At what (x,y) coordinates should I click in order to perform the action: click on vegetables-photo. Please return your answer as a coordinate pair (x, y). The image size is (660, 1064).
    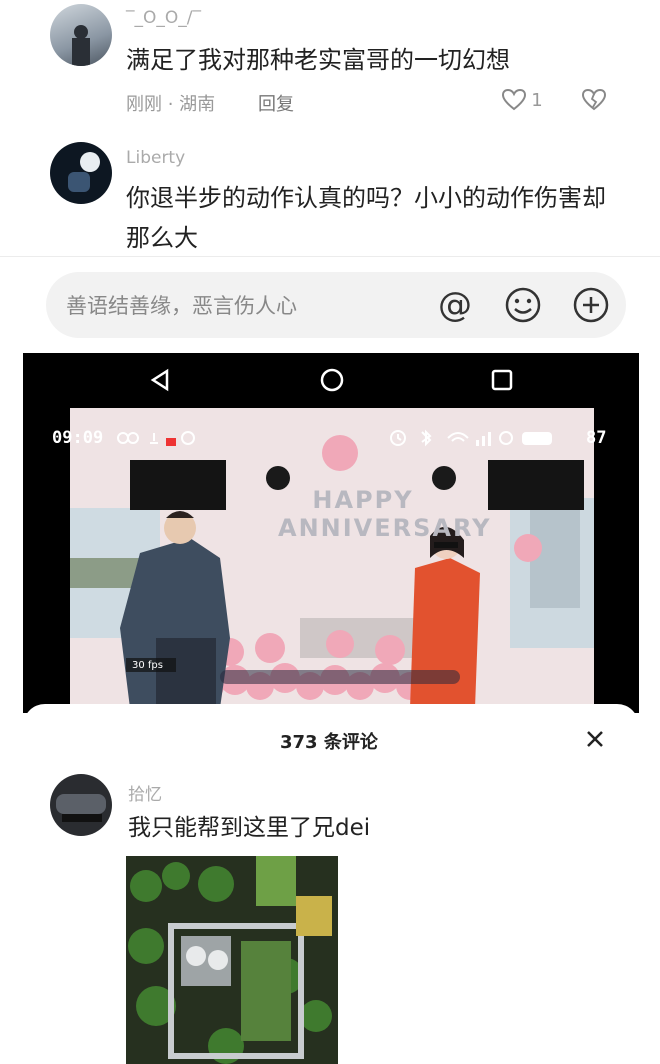
    Looking at the image, I should click on (232, 960).